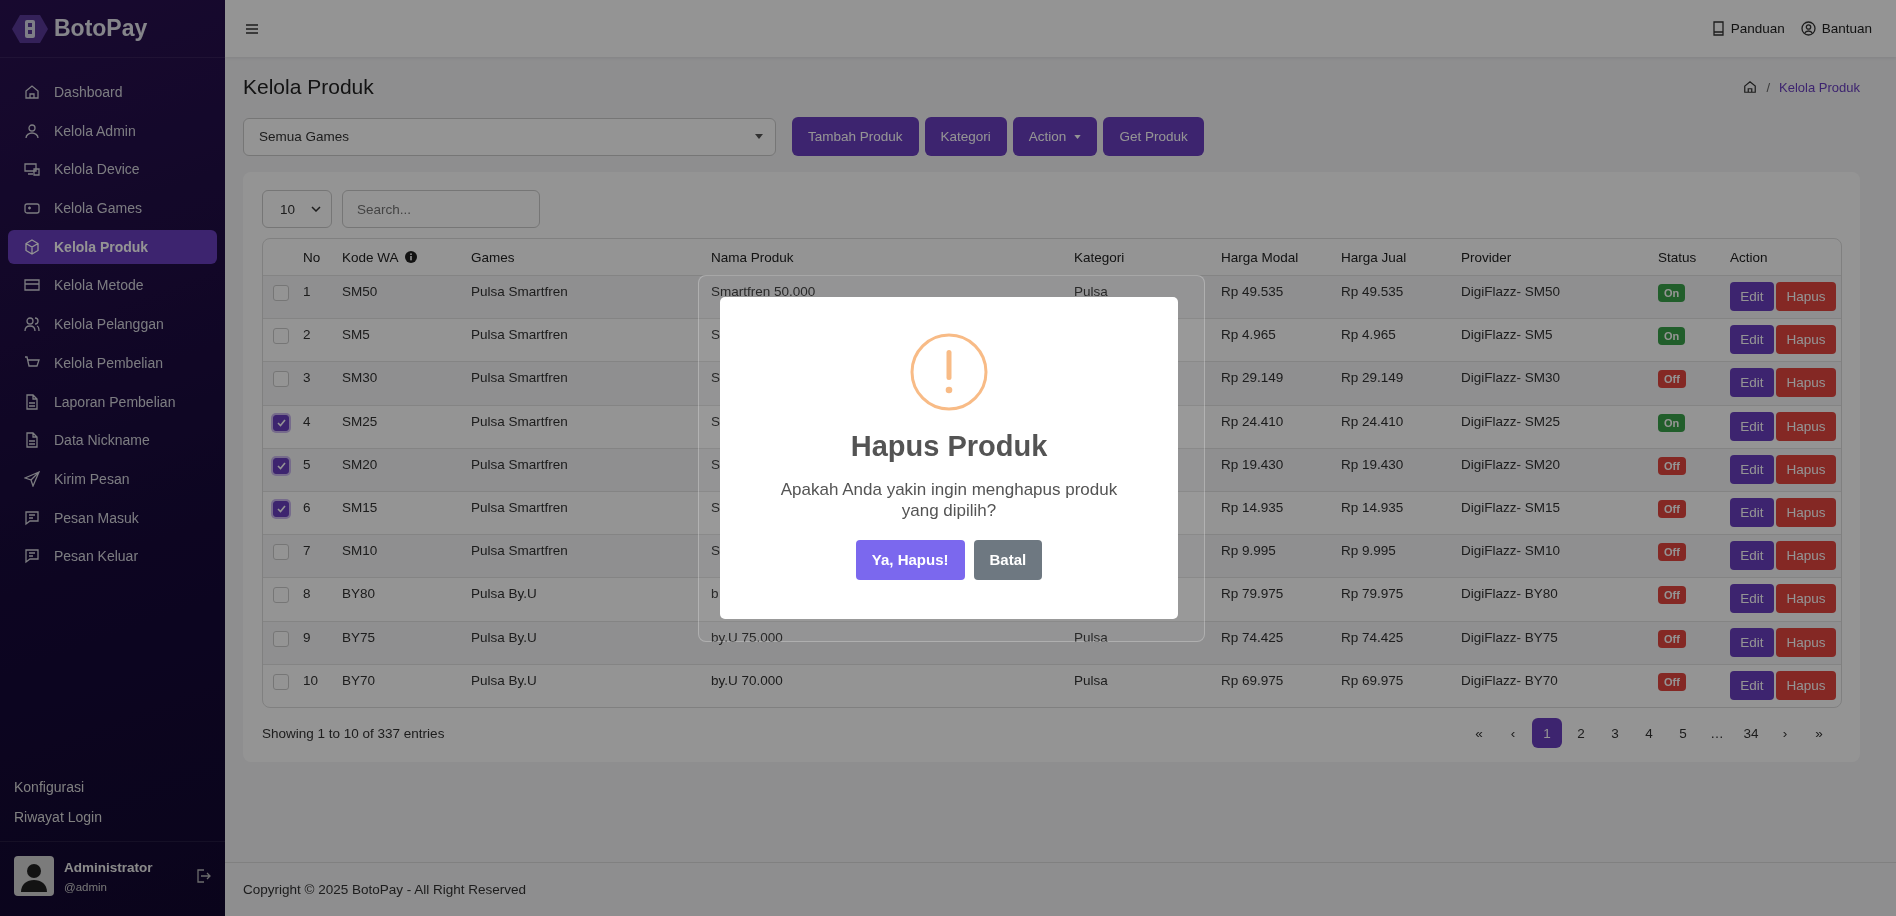 This screenshot has width=1896, height=916. Describe the element at coordinates (1008, 559) in the screenshot. I see `cancel-button: Batal` at that location.